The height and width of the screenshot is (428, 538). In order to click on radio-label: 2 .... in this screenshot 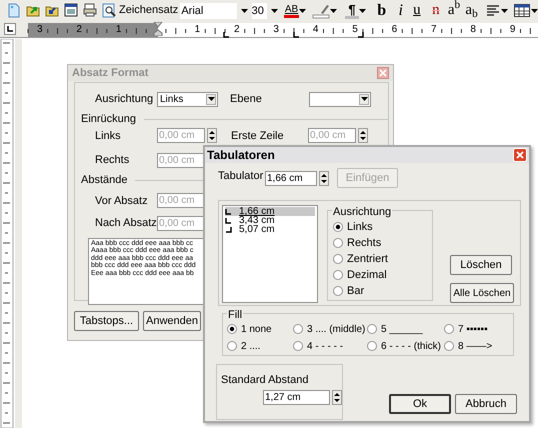, I will do `click(250, 346)`.